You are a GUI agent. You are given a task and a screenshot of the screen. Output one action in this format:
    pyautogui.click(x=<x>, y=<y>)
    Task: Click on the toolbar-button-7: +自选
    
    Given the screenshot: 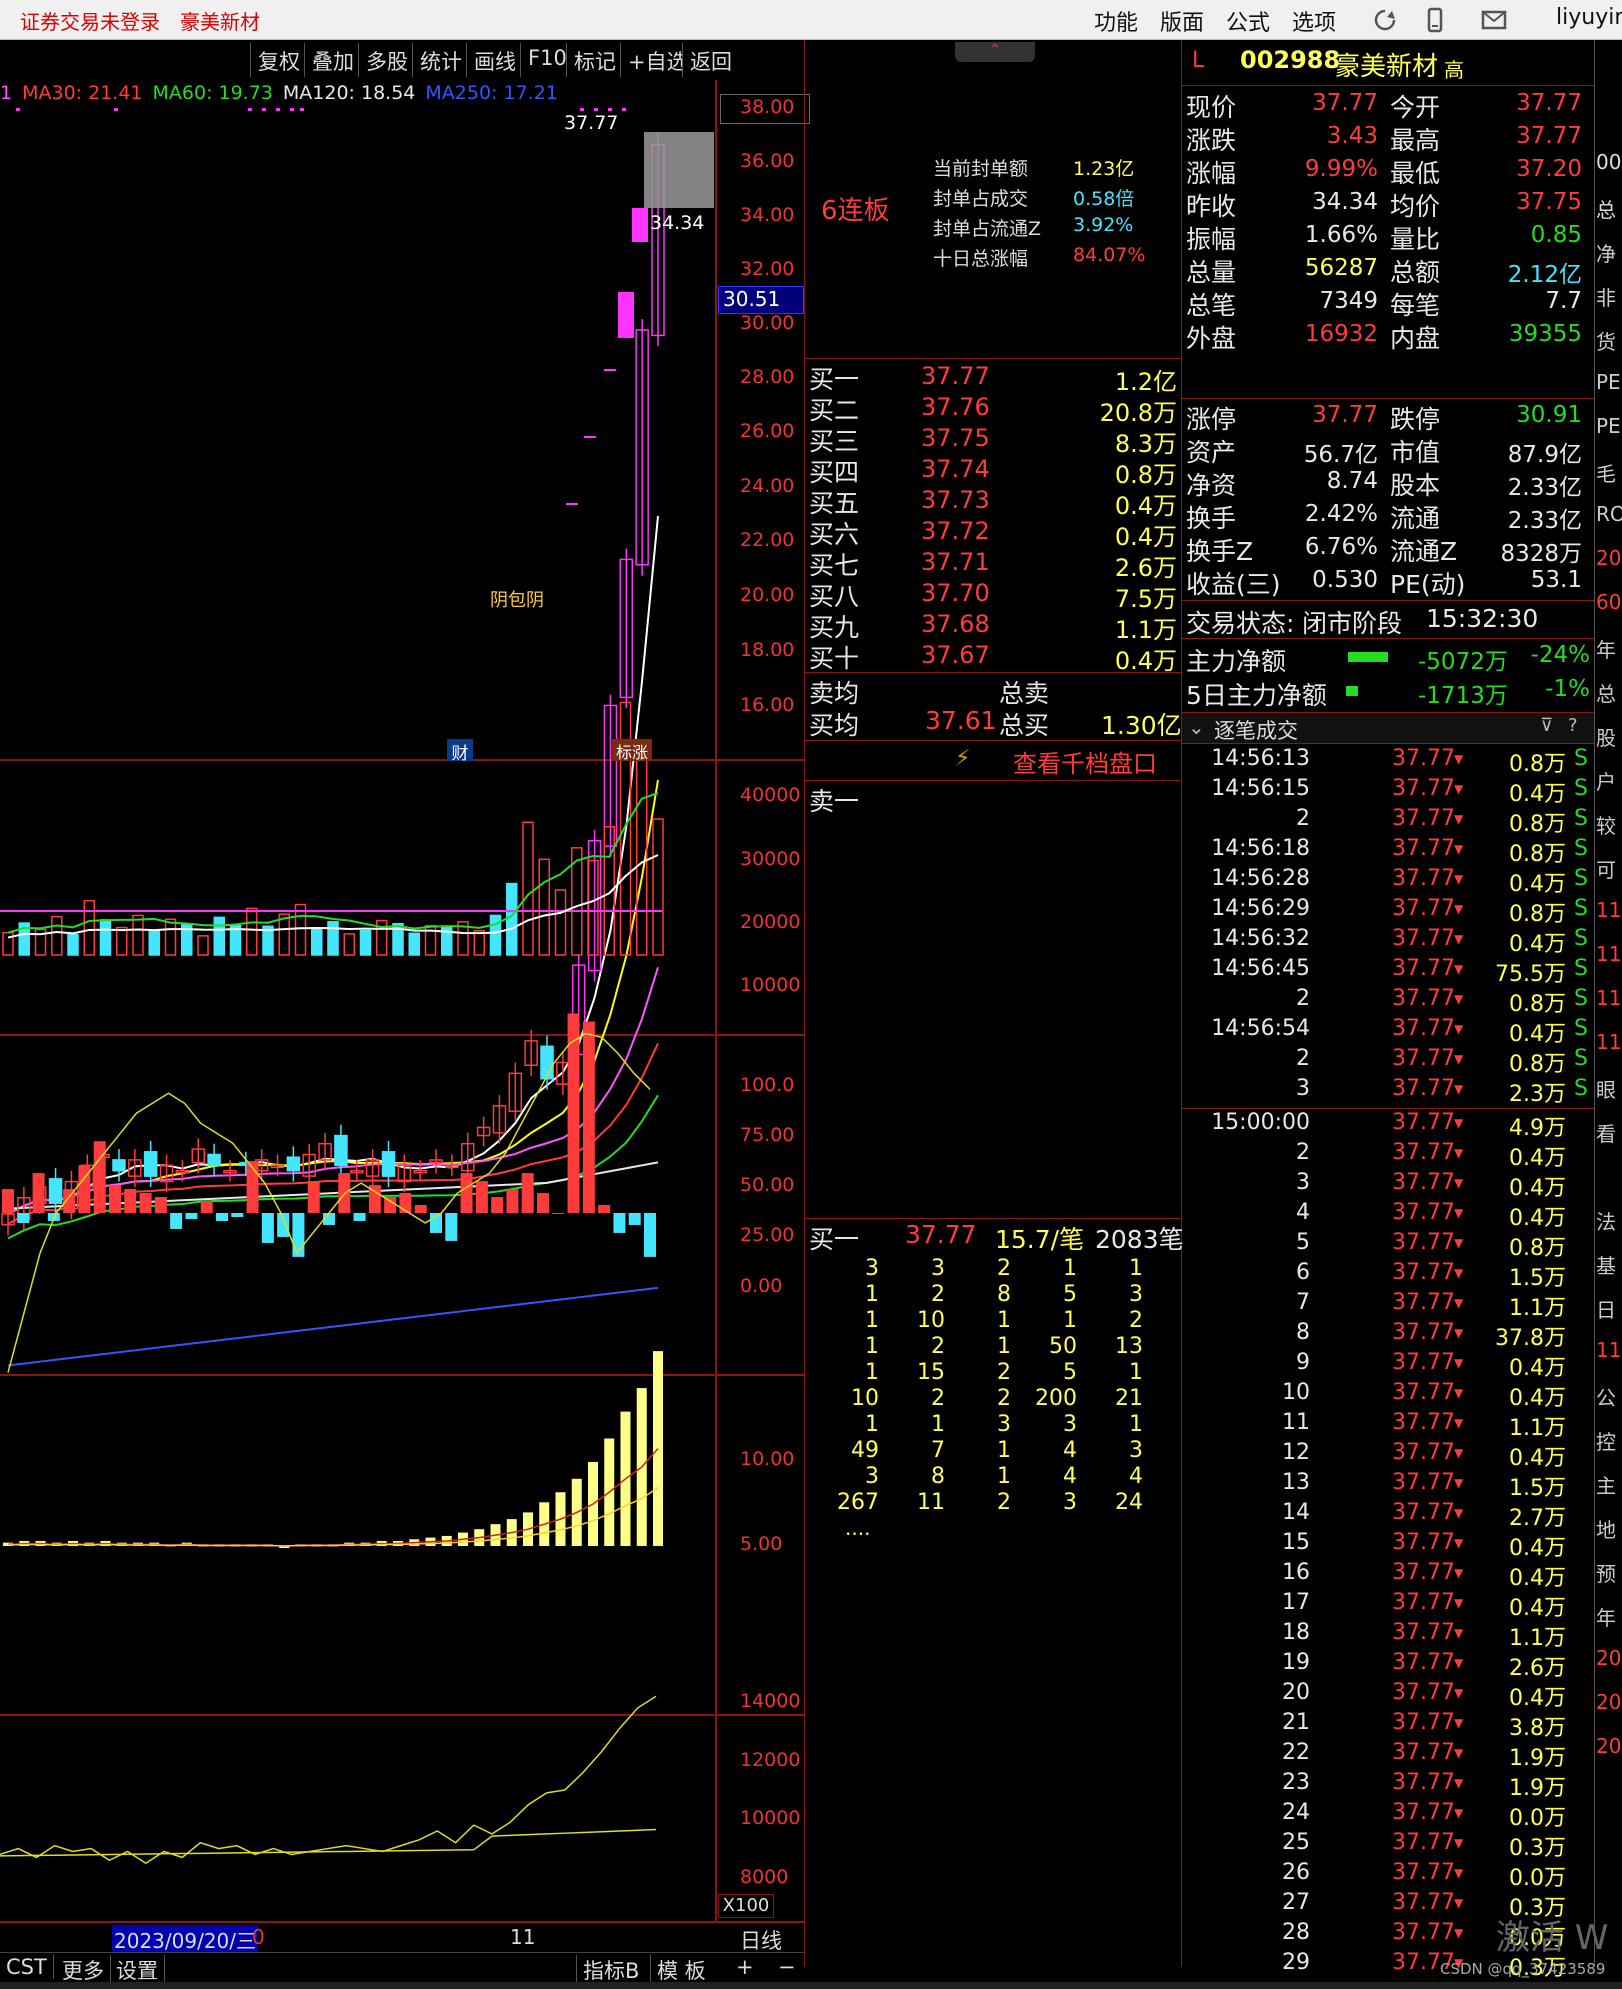 What is the action you would take?
    pyautogui.click(x=654, y=60)
    